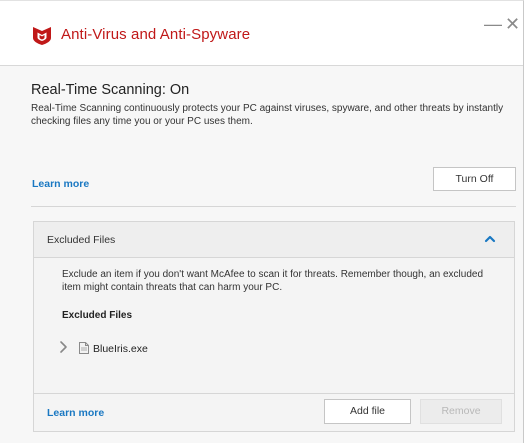  I want to click on close-button: ✕, so click(512, 24).